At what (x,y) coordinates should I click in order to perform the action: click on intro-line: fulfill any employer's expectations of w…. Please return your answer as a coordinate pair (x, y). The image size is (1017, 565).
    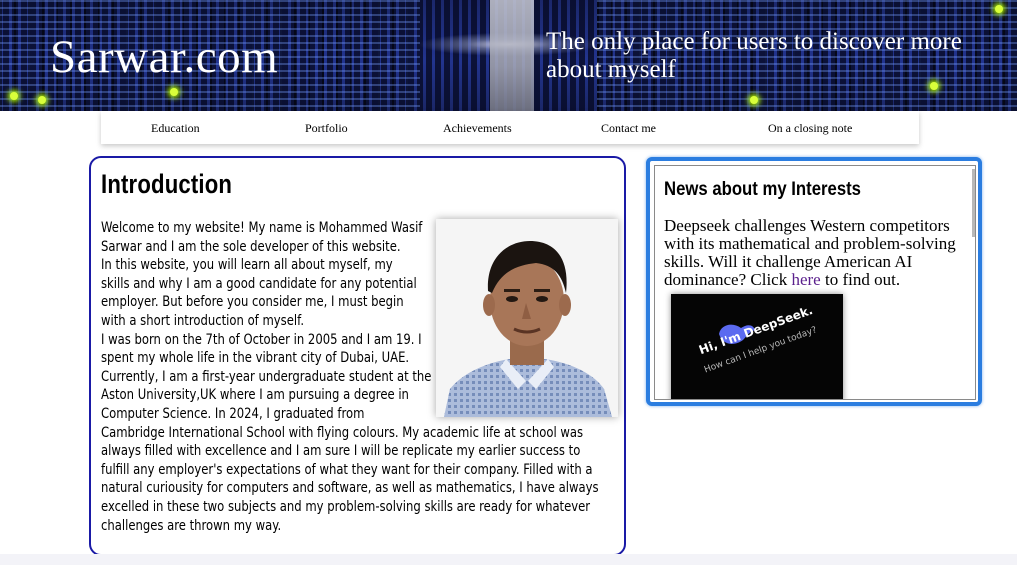
    Looking at the image, I should click on (347, 469).